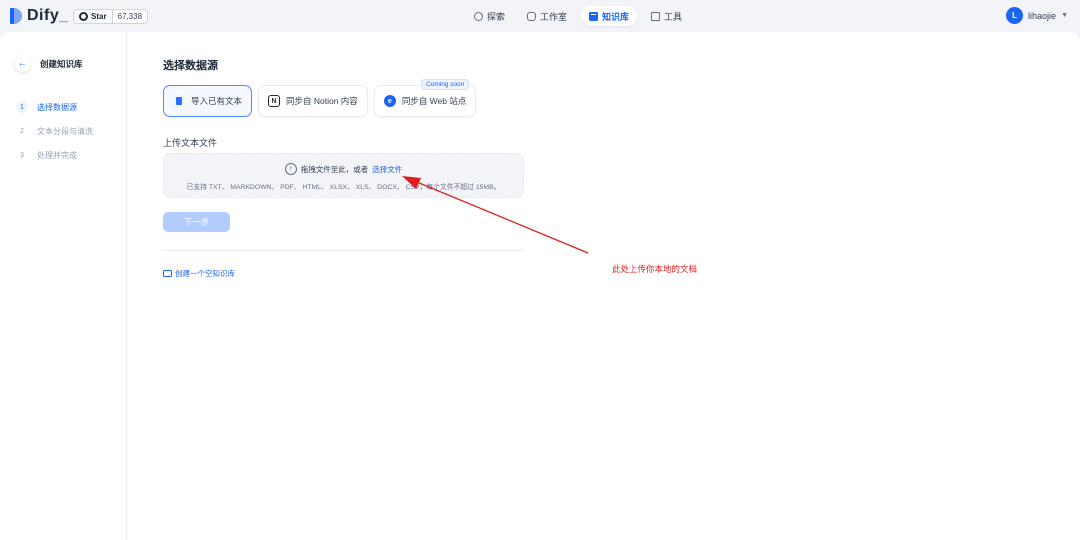 The height and width of the screenshot is (540, 1080). Describe the element at coordinates (1015, 15) in the screenshot. I see `avatar: L` at that location.